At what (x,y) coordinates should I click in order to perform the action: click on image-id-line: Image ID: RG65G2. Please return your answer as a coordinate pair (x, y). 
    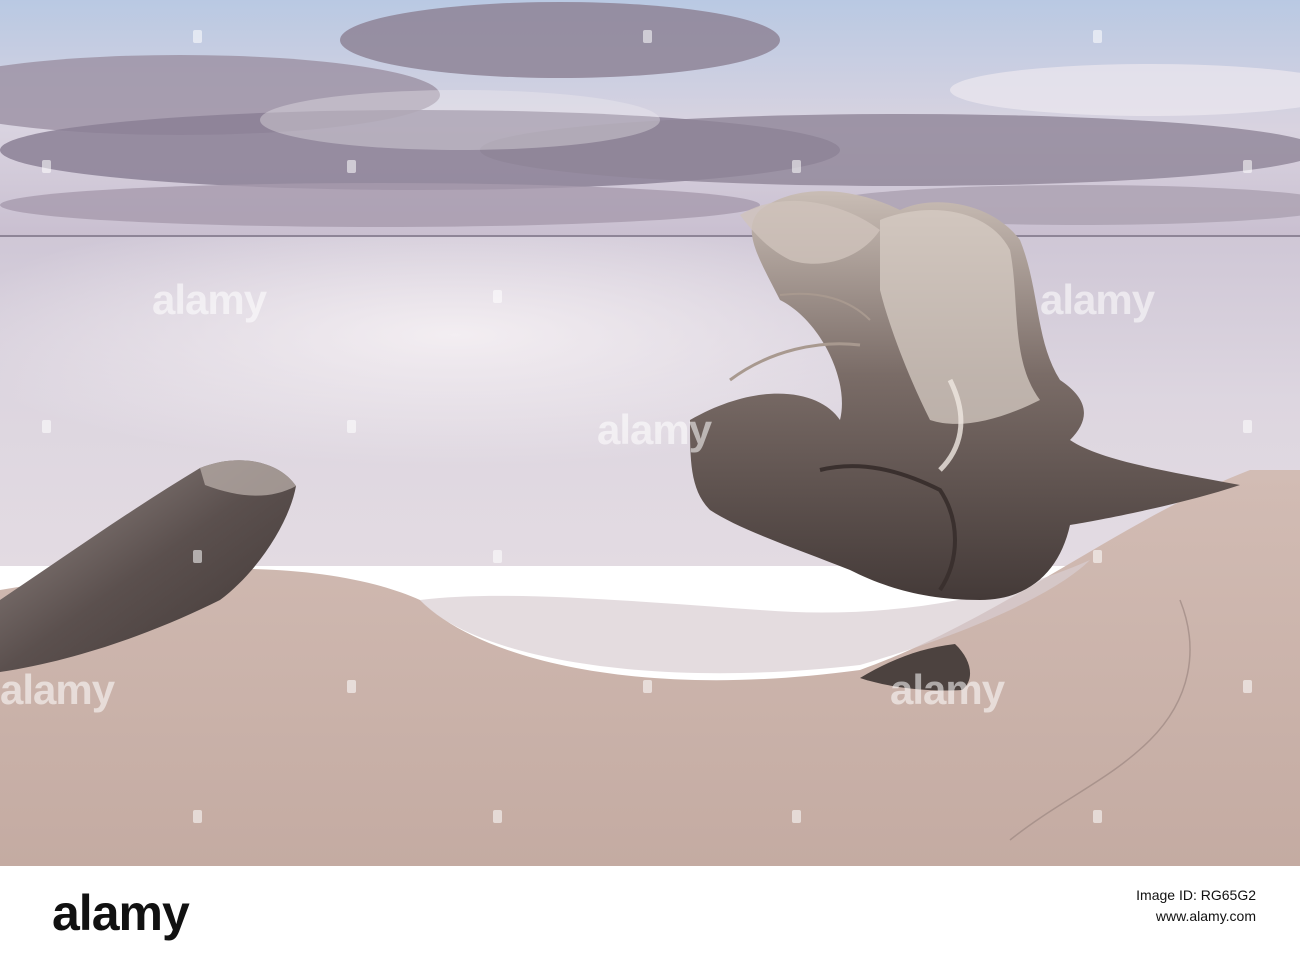
    Looking at the image, I should click on (1196, 895).